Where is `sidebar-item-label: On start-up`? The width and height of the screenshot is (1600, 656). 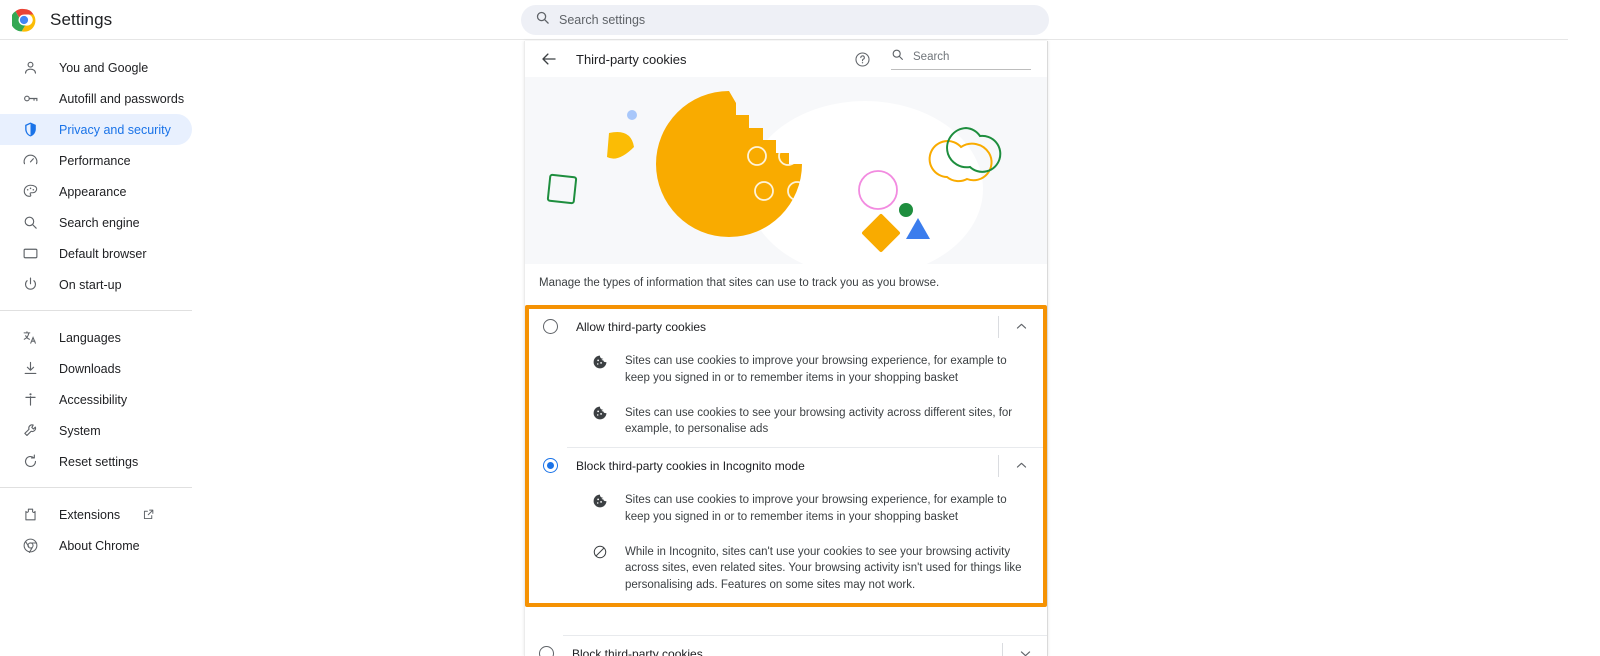 sidebar-item-label: On start-up is located at coordinates (90, 284).